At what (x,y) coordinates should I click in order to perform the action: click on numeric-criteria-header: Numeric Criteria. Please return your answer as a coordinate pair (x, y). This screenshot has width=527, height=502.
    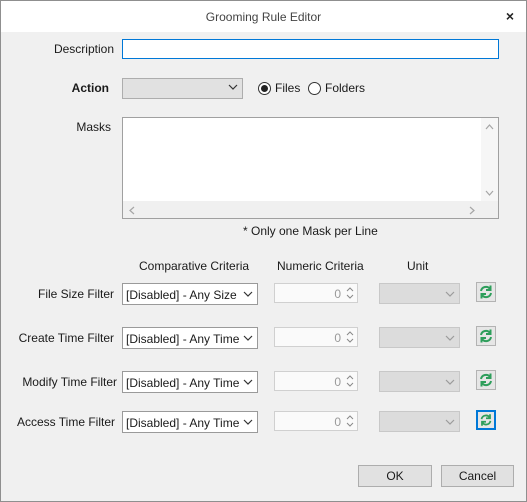
    Looking at the image, I should click on (320, 266).